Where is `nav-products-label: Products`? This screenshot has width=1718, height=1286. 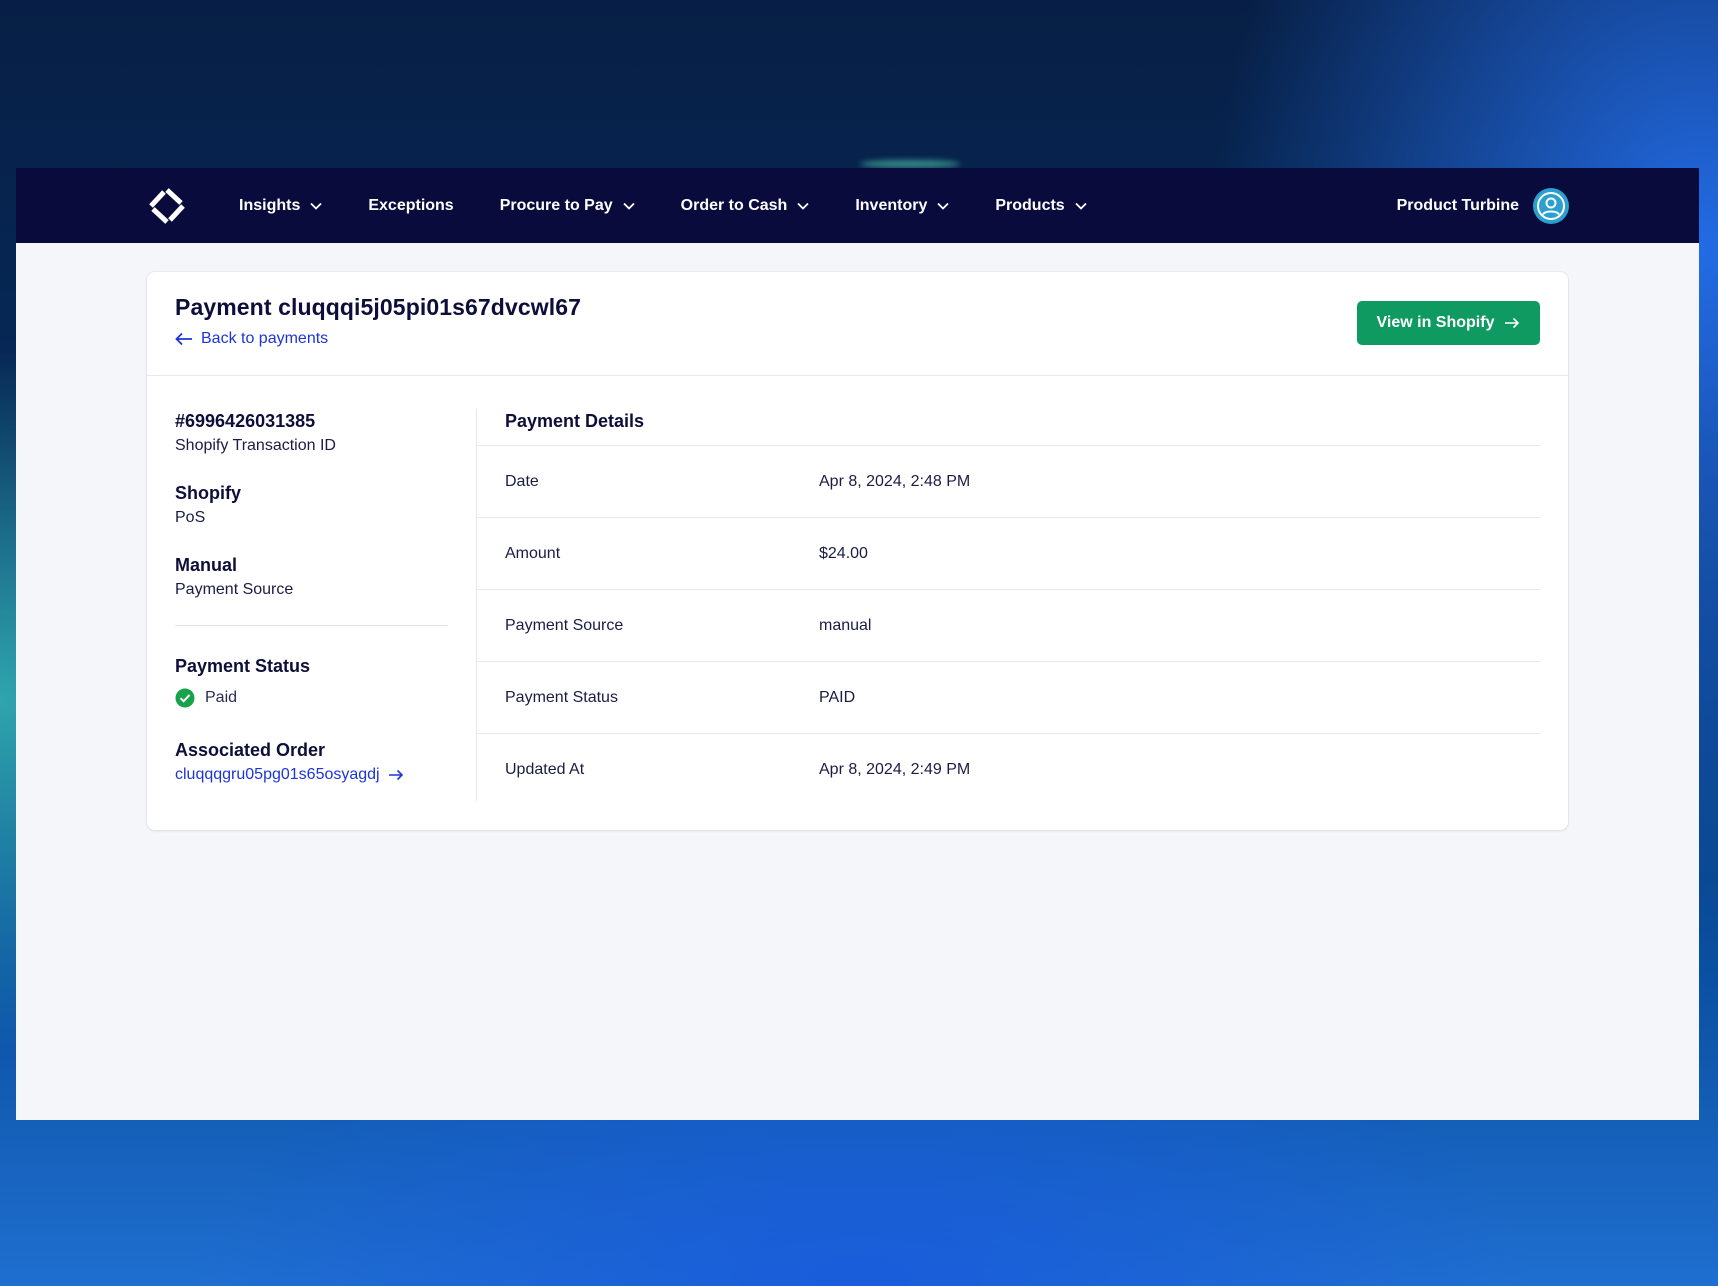 nav-products-label: Products is located at coordinates (1030, 205).